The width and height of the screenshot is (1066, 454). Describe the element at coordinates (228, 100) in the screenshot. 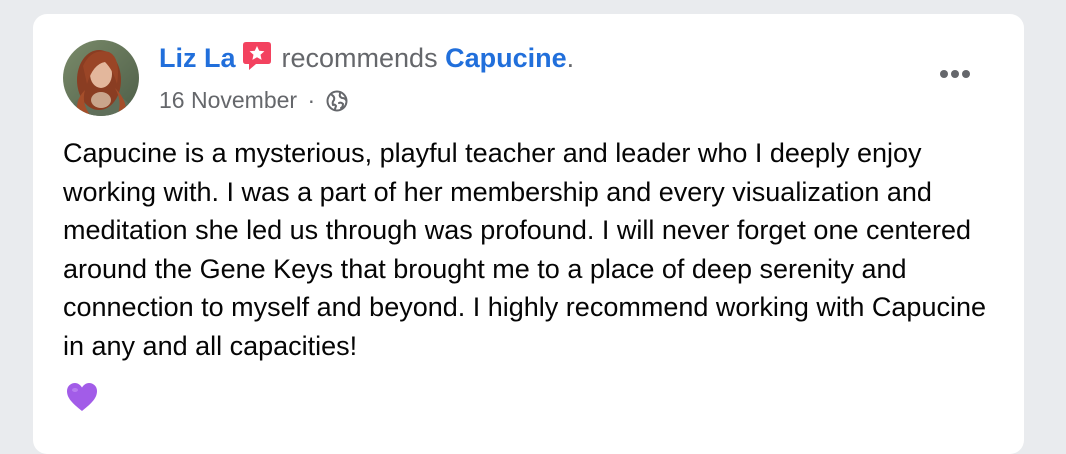

I see `post-date-link: 16 November` at that location.